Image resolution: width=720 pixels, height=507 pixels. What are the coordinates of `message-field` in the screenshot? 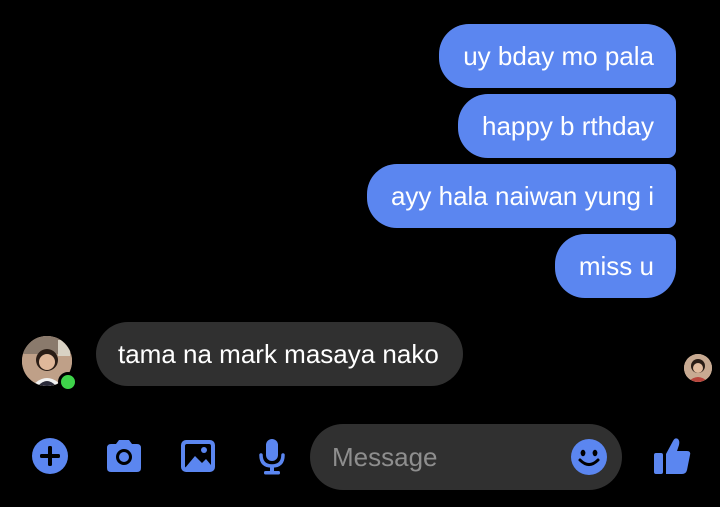 It's located at (466, 457).